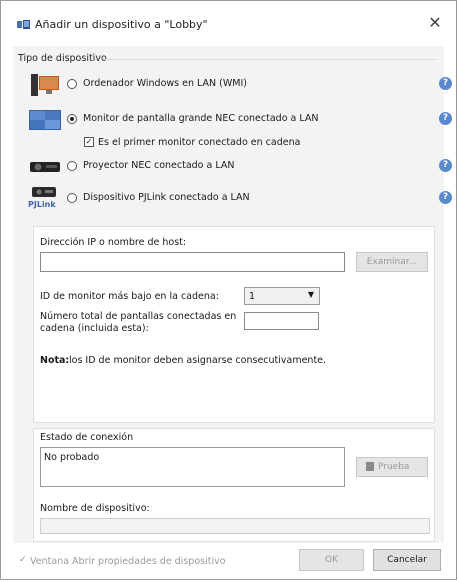 The width and height of the screenshot is (459, 582). I want to click on pjlink-logo-text: PJLink, so click(42, 204).